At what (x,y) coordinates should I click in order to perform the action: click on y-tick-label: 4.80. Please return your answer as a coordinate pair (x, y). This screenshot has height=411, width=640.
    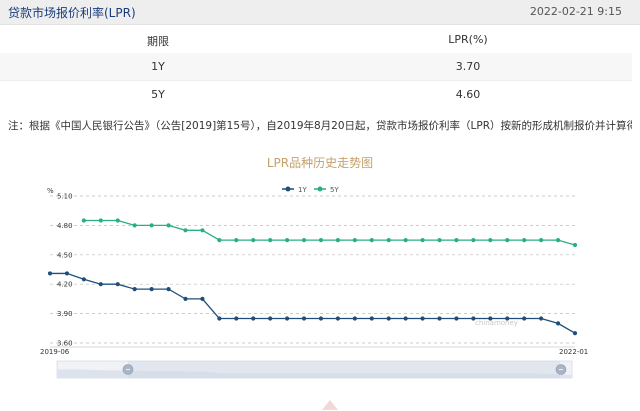
    Looking at the image, I should click on (65, 226).